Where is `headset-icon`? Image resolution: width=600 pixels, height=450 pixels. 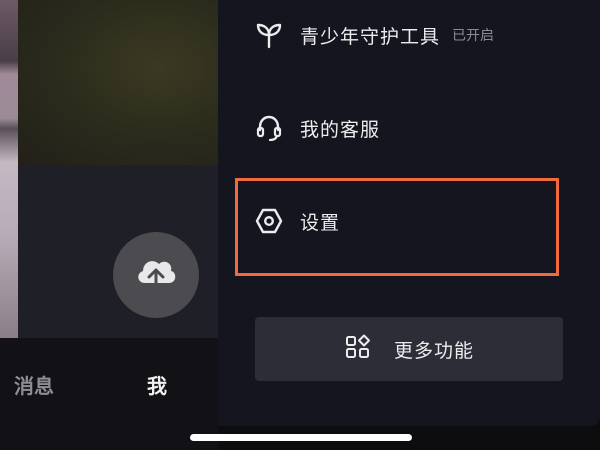
headset-icon is located at coordinates (269, 128).